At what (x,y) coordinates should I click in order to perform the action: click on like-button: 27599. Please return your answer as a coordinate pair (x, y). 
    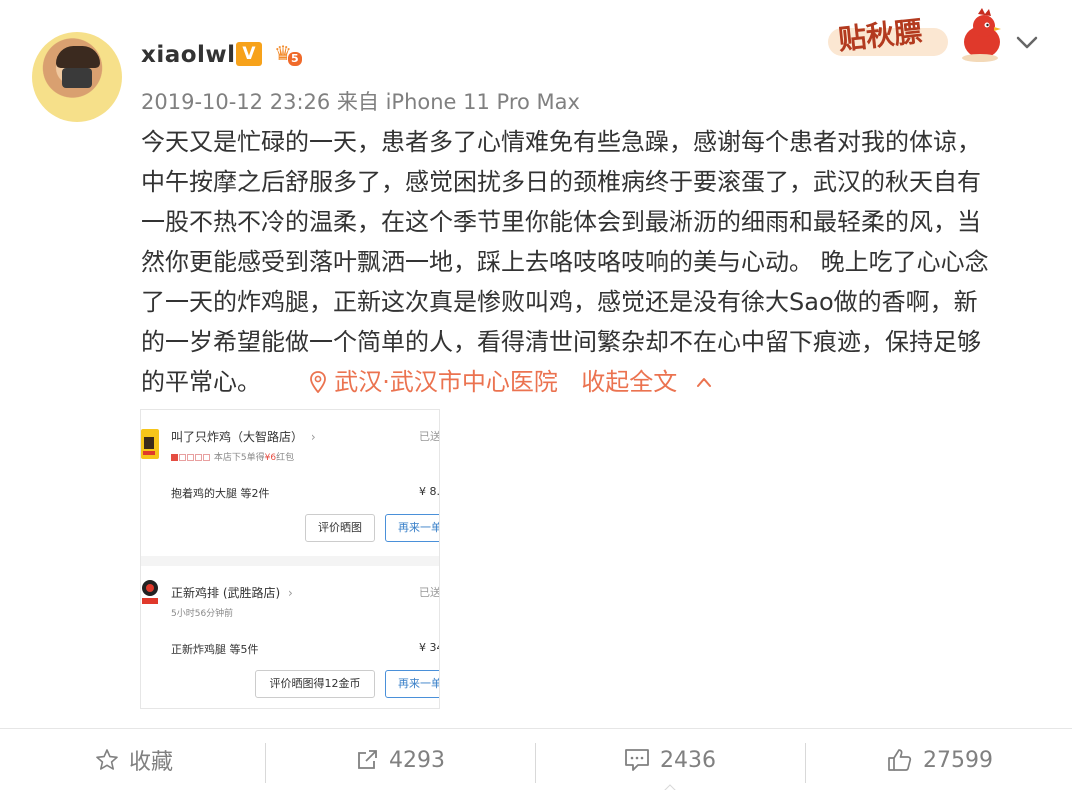
    Looking at the image, I should click on (939, 759).